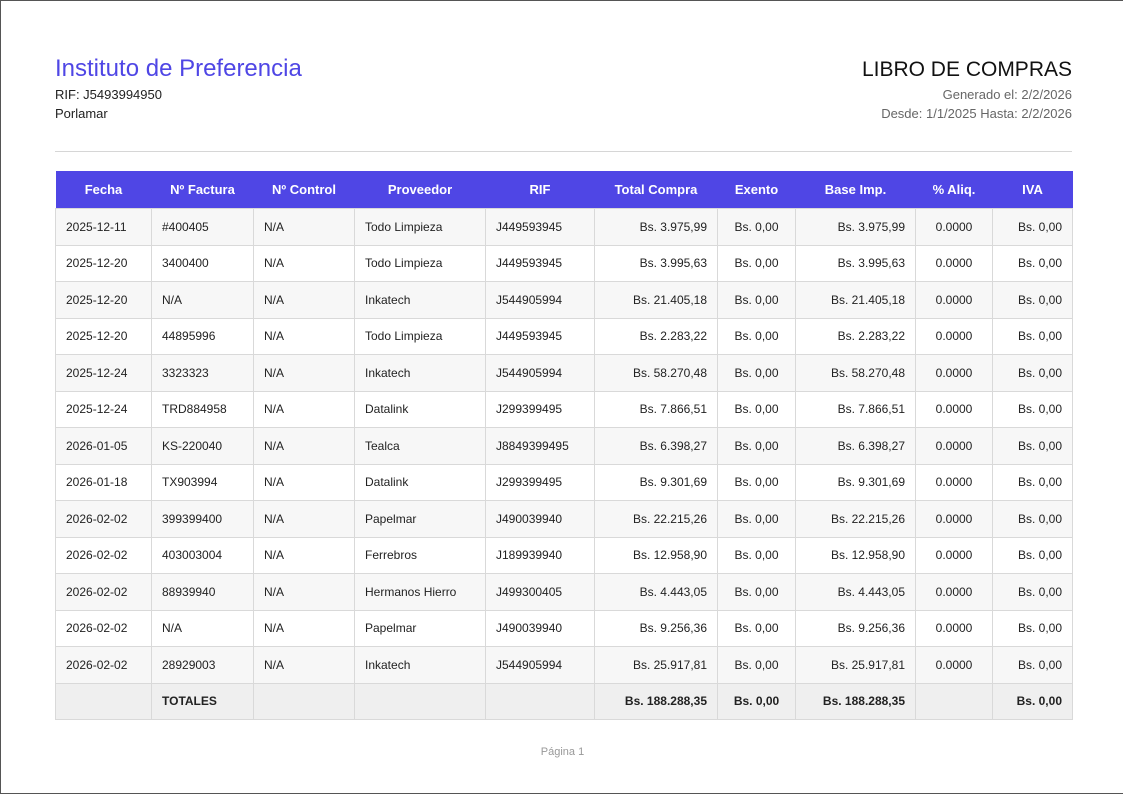  I want to click on cell-total-compra: Bs. 3.995,63, so click(656, 263).